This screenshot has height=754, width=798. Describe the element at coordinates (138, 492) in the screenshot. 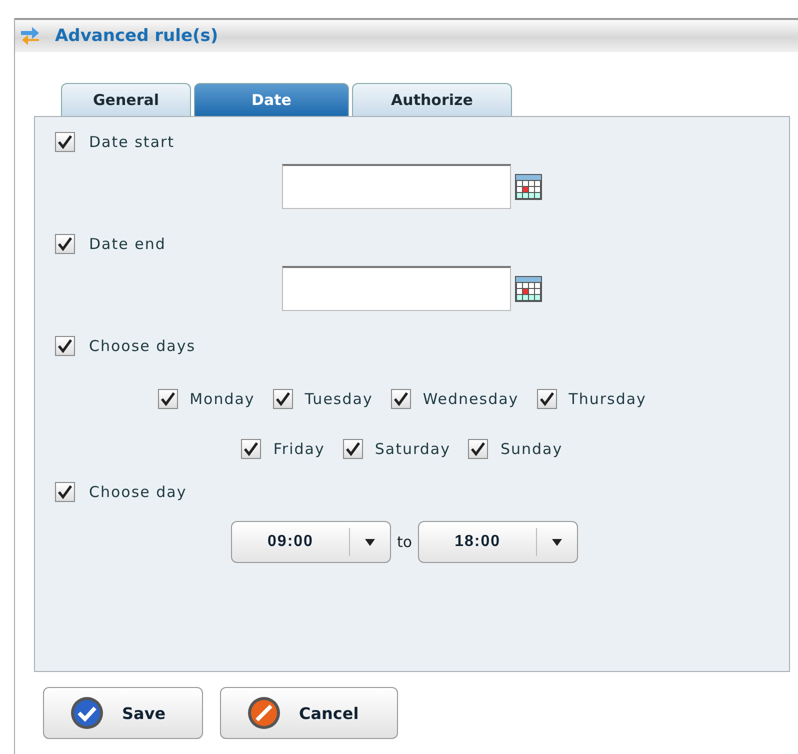

I see `checkbox-label: Choose day` at that location.